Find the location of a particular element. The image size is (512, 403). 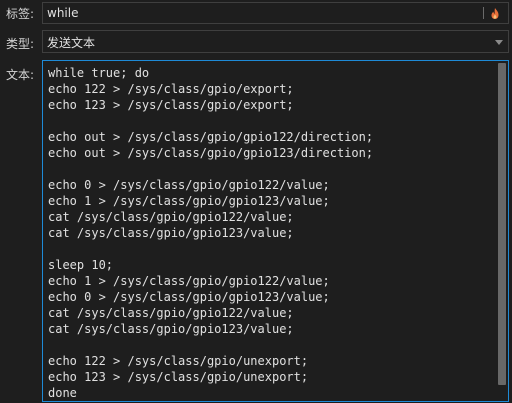

chevron-down-icon is located at coordinates (499, 42).